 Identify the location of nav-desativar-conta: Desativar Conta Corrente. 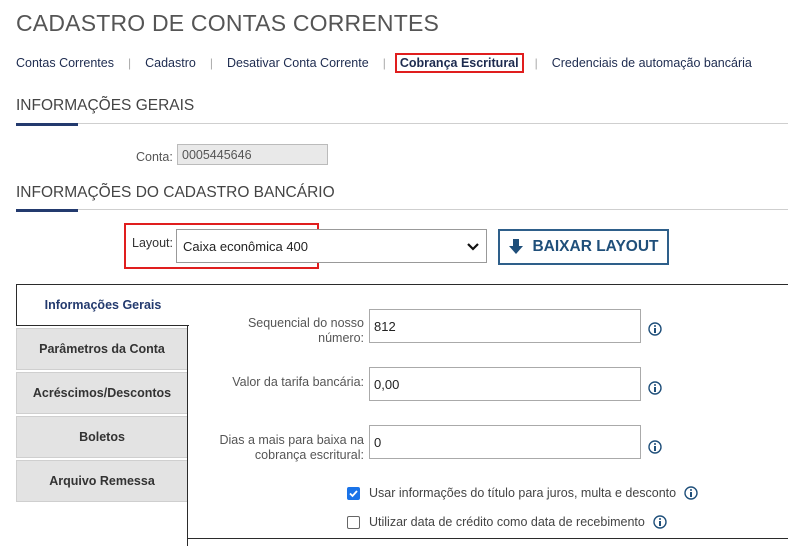
(298, 63).